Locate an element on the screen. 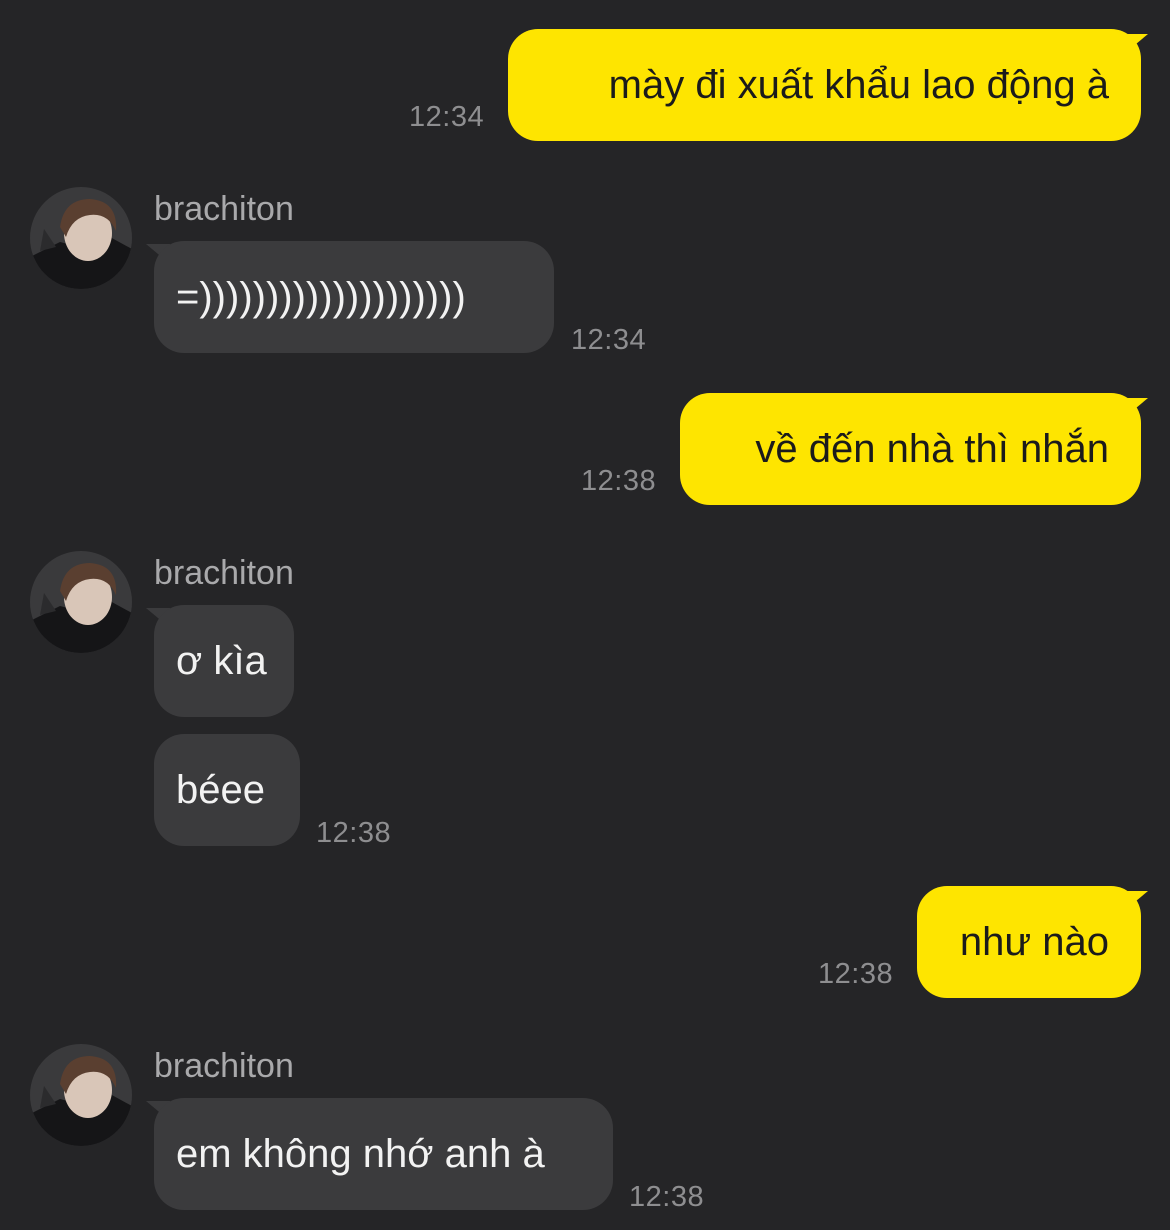  received-message-bubble: em không nhớ anh à is located at coordinates (383, 1154).